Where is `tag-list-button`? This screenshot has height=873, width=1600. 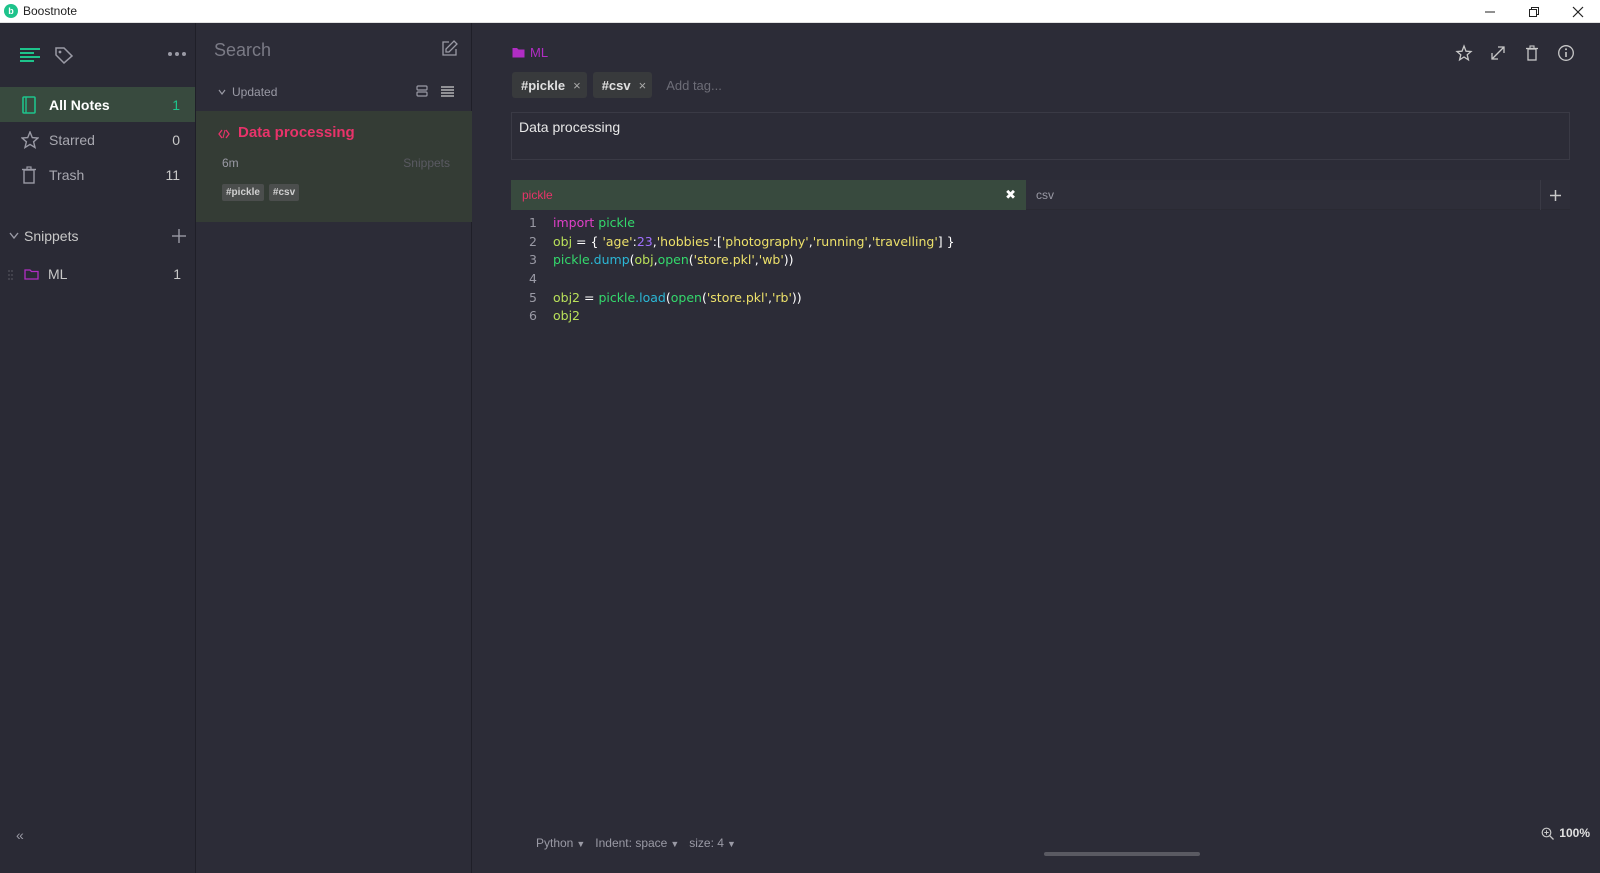
tag-list-button is located at coordinates (64, 55).